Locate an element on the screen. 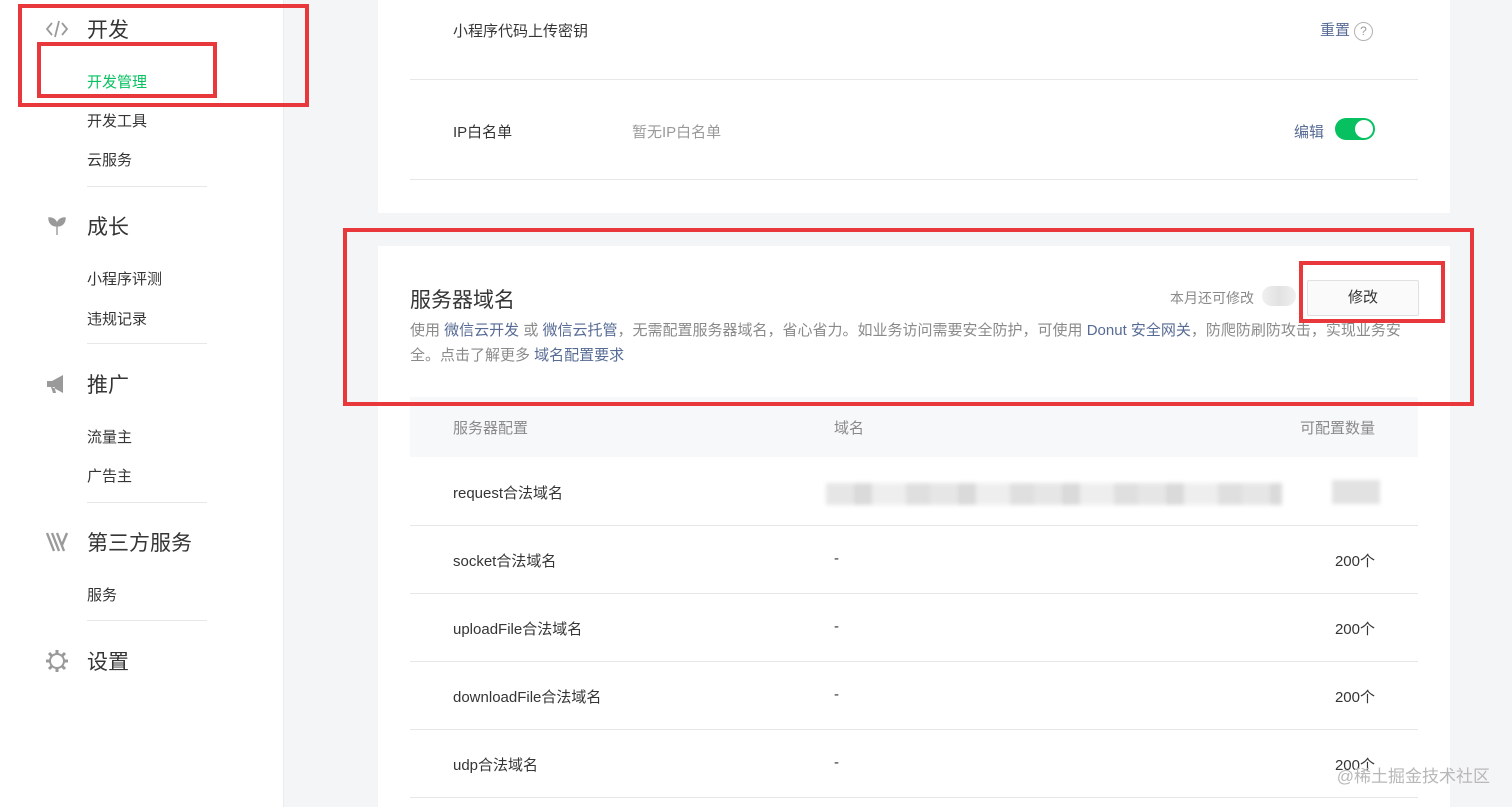 This screenshot has width=1512, height=807. nav-group-title: 成长 is located at coordinates (108, 227).